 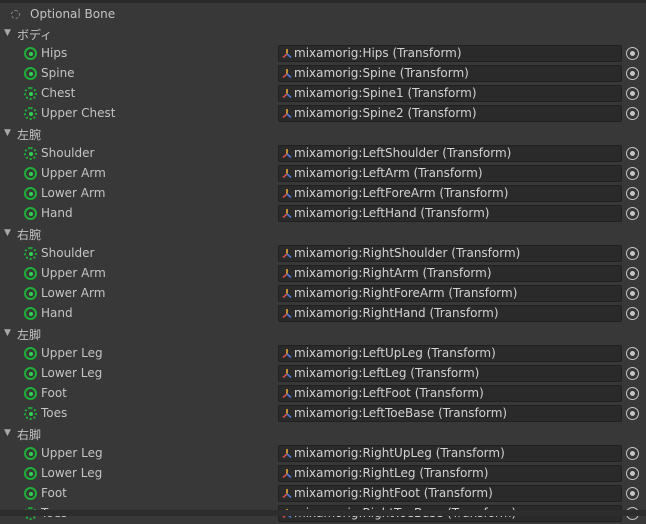 I want to click on transform-object-field: mixamorig:RightUpLeg (Transform), so click(x=450, y=453).